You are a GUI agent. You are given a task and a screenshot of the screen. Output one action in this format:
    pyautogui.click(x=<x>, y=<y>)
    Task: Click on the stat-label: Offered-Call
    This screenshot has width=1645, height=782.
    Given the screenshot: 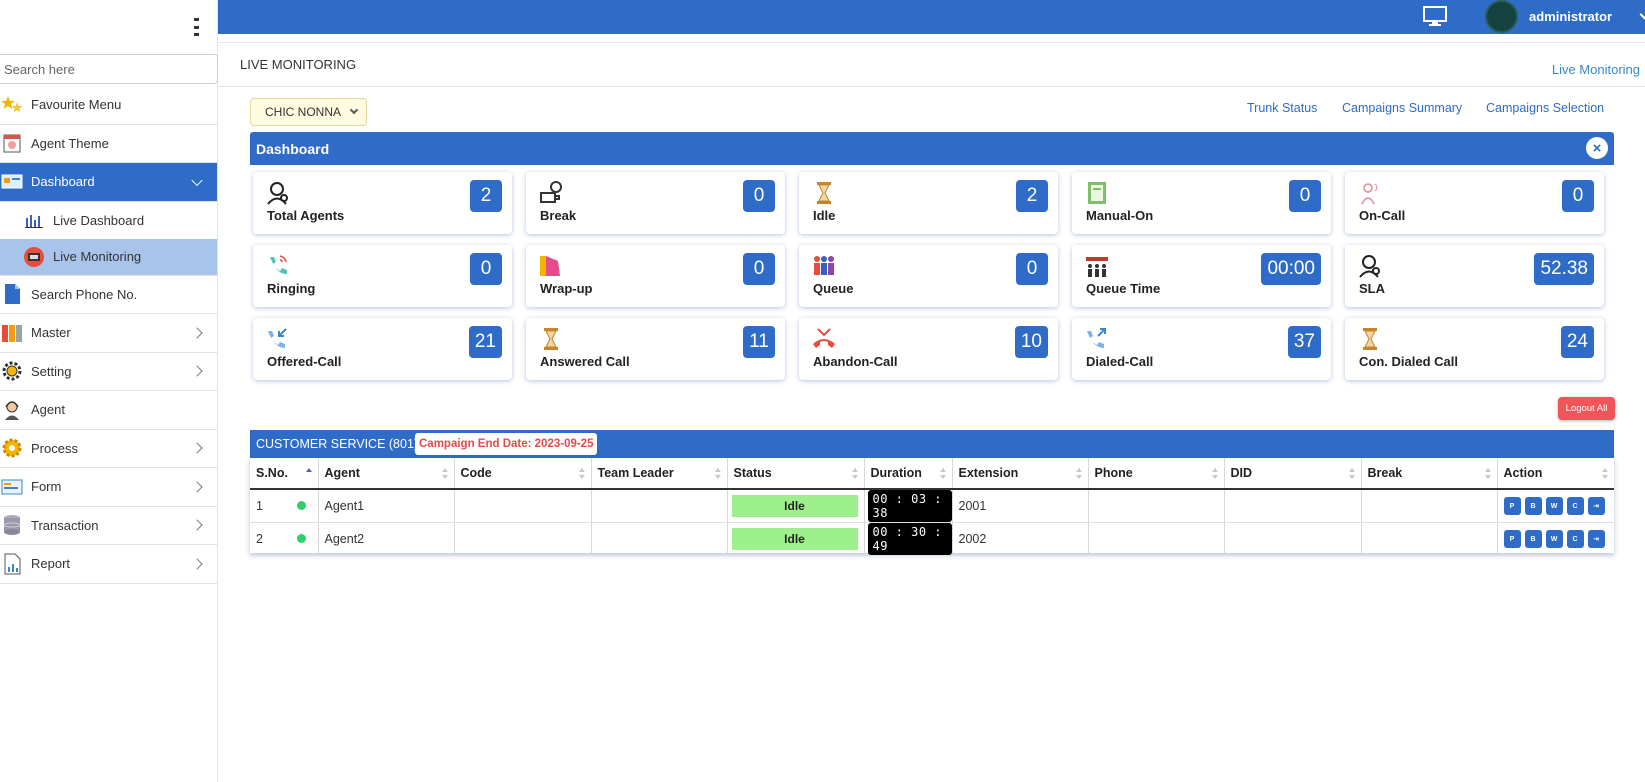 What is the action you would take?
    pyautogui.click(x=304, y=361)
    